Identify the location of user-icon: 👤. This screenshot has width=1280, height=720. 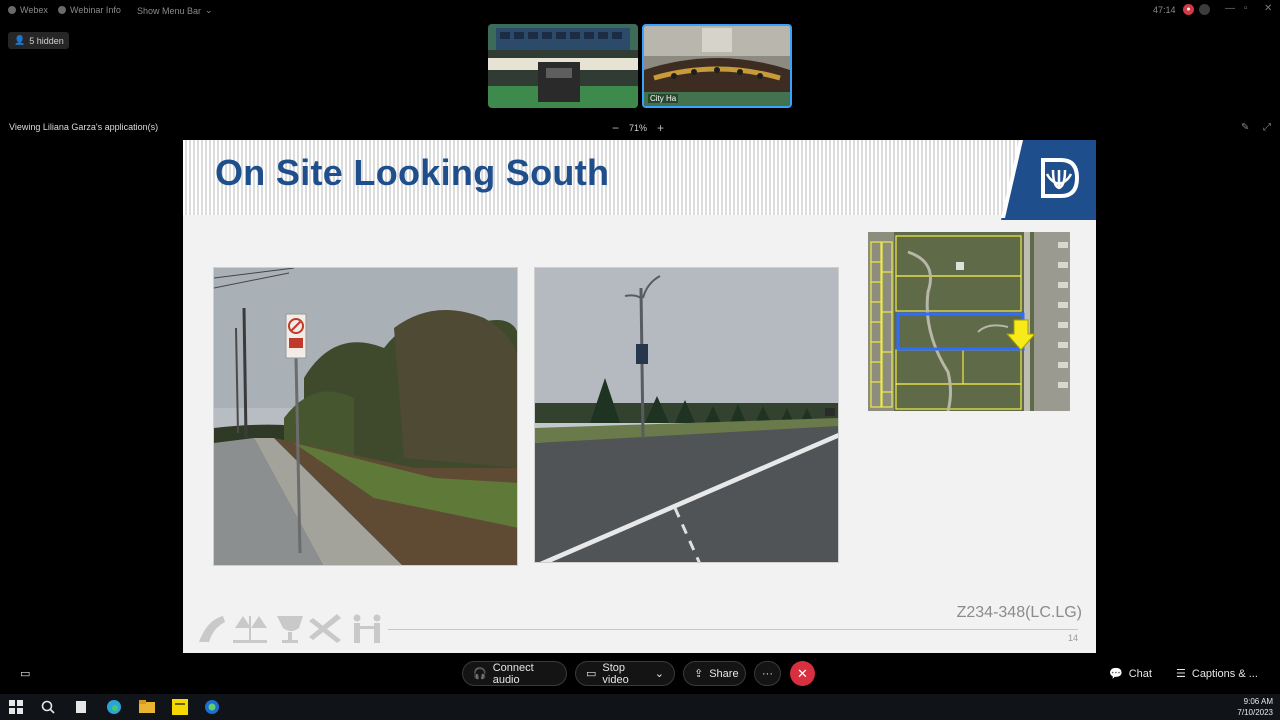
(20, 40).